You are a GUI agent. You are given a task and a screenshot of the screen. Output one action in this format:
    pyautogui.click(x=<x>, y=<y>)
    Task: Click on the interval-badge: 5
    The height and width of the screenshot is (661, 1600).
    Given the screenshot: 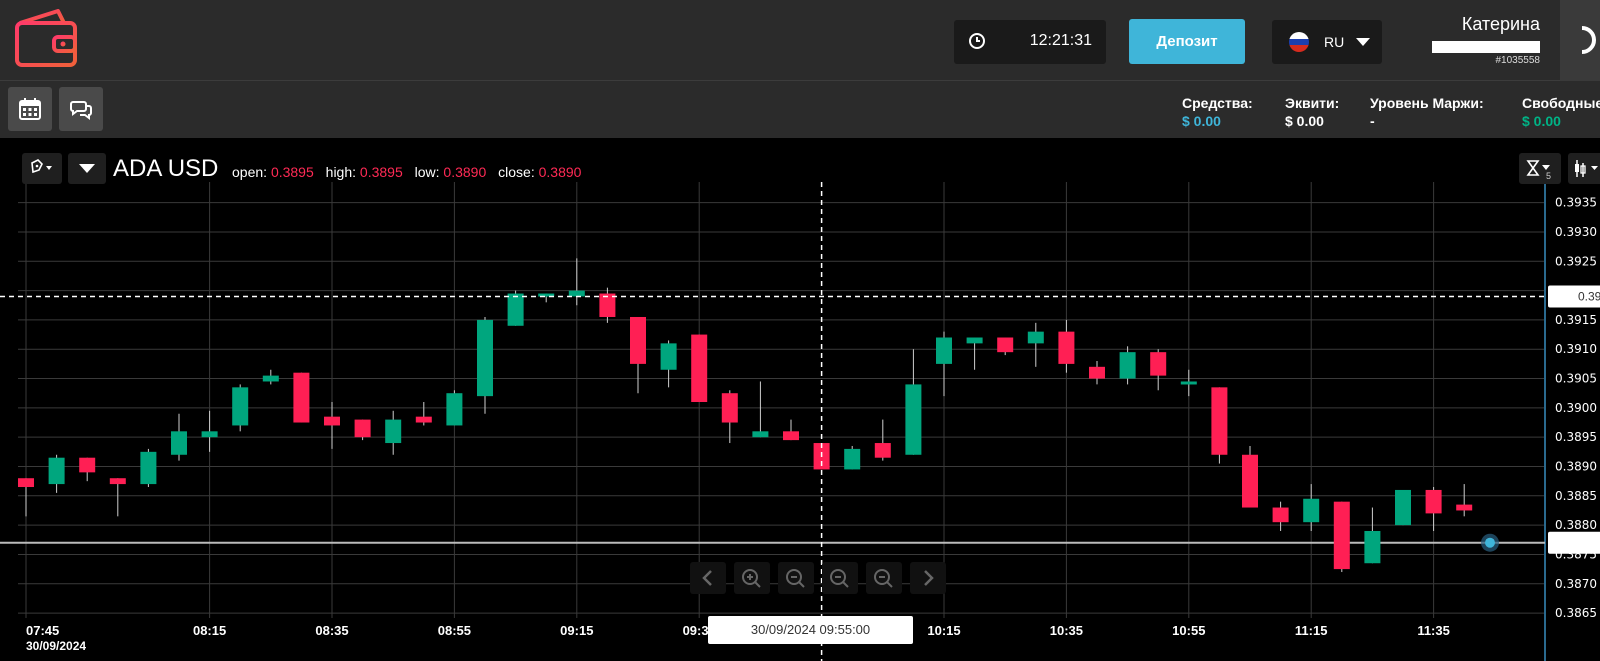 What is the action you would take?
    pyautogui.click(x=1549, y=176)
    